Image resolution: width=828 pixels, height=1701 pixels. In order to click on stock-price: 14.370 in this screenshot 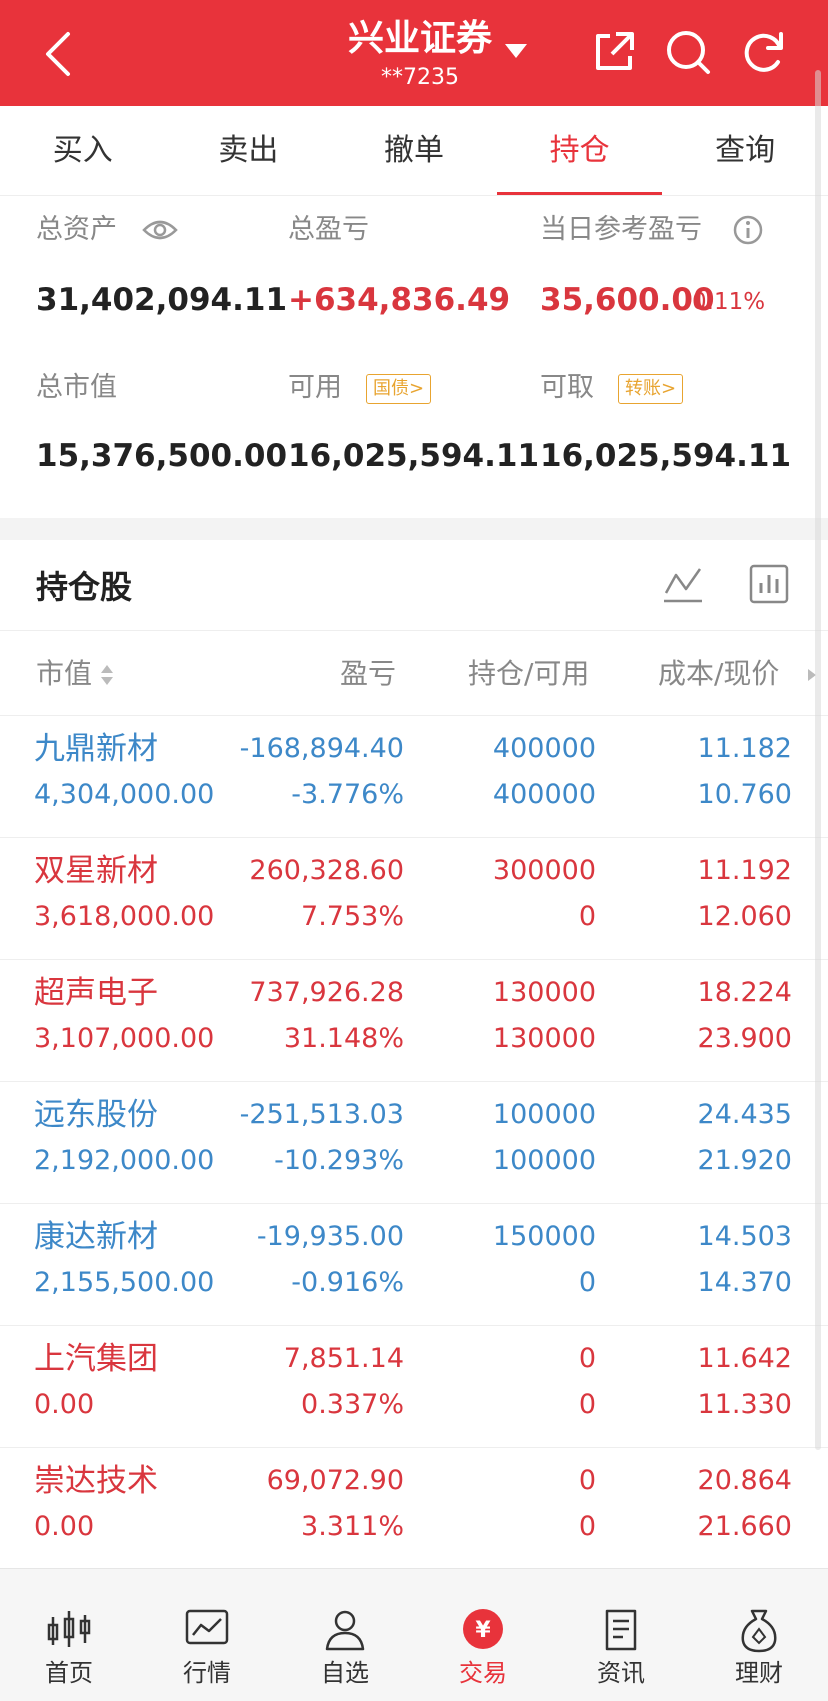, I will do `click(744, 1282)`.